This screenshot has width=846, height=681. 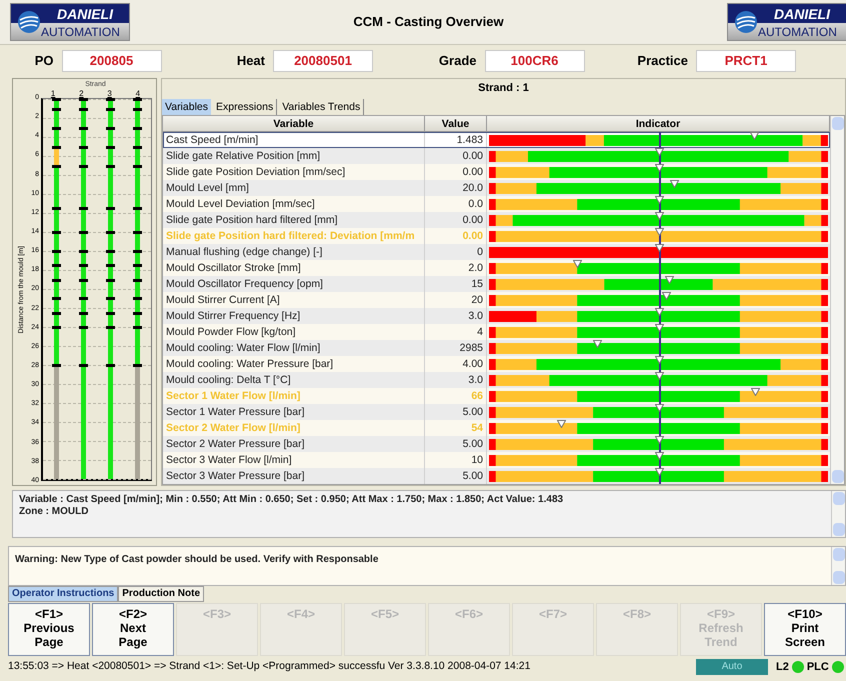 I want to click on table-row: Sector 1 Water Pressure [bar] 5.00, so click(x=496, y=412).